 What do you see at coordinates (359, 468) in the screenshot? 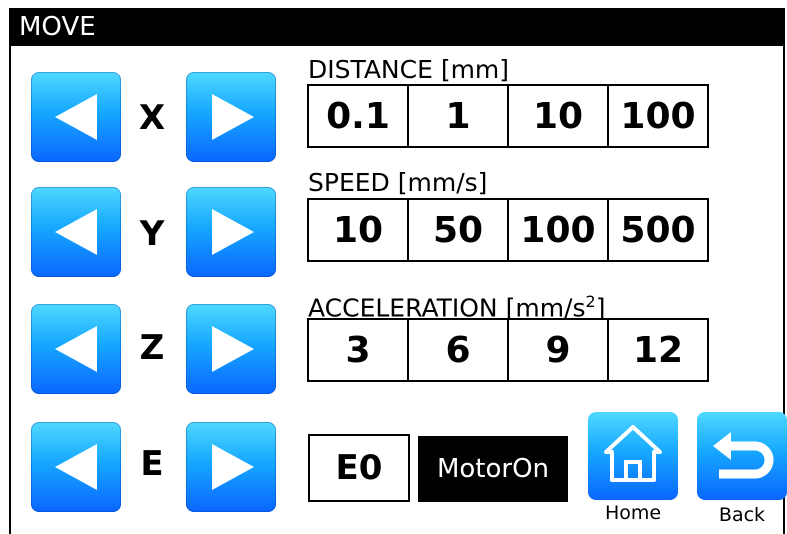
I see `extruder-select-button: E0` at bounding box center [359, 468].